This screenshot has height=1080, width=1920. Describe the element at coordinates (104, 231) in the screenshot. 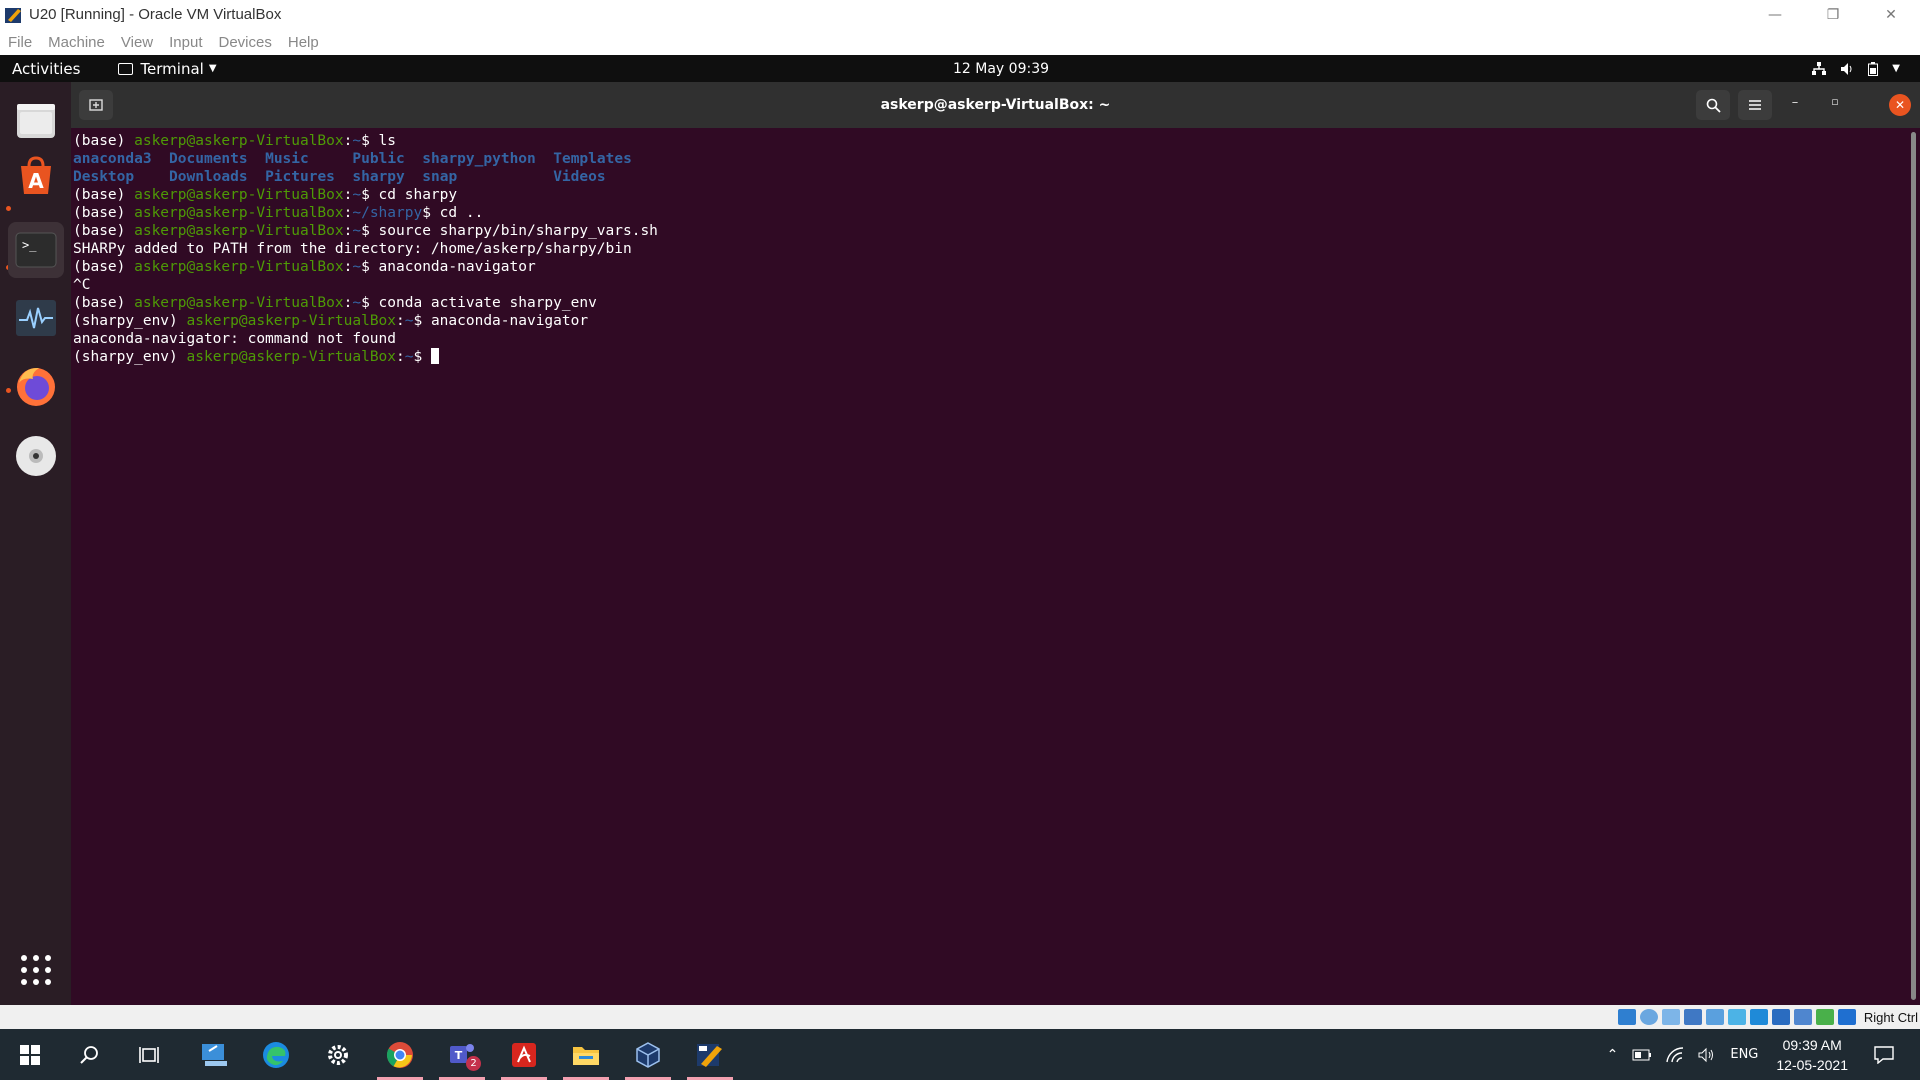

I see `terminal-text-span: (base)` at that location.